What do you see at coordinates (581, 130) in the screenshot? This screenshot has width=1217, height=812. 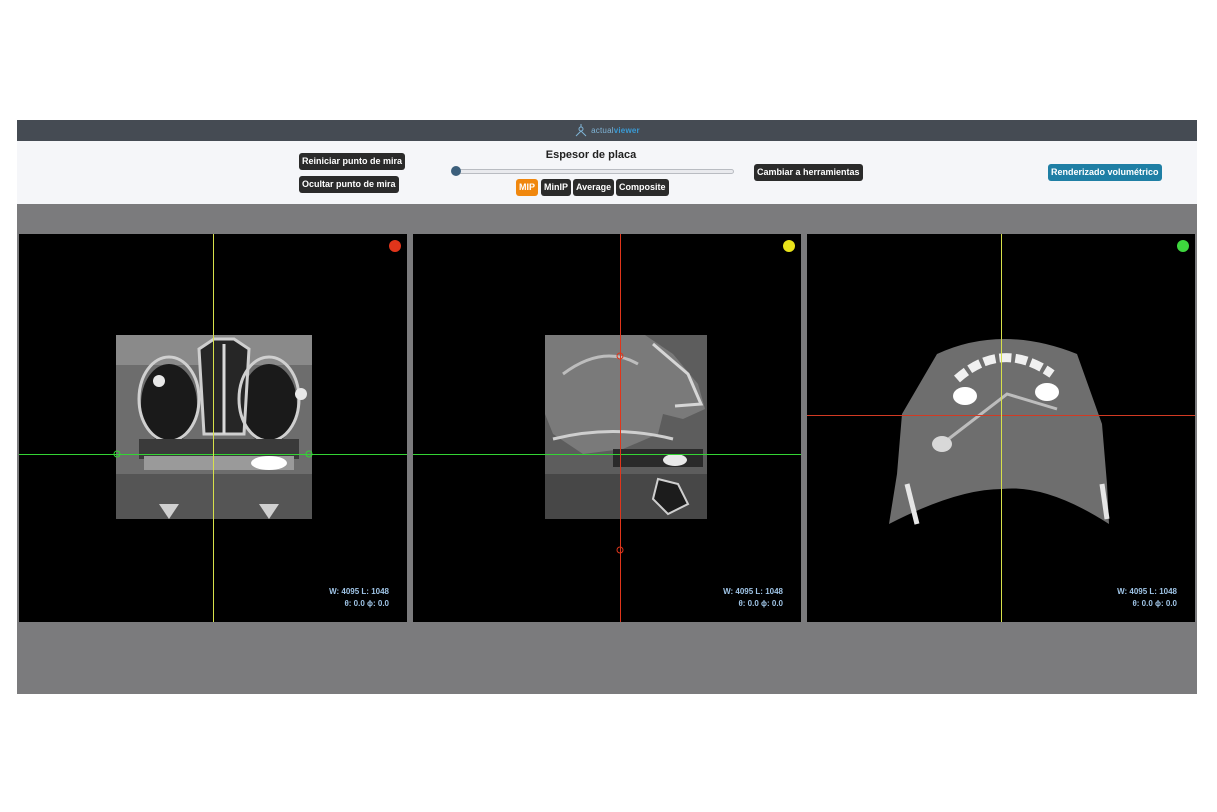 I see `logo-icon` at bounding box center [581, 130].